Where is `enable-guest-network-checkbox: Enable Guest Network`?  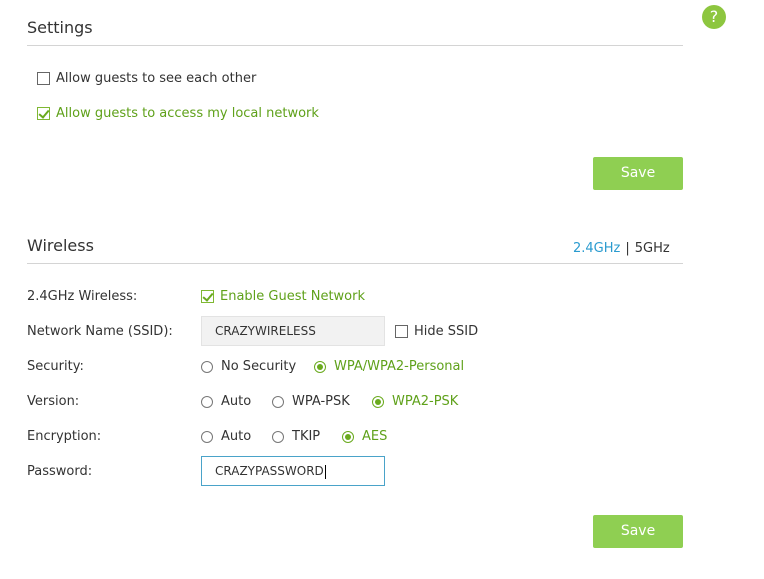 enable-guest-network-checkbox: Enable Guest Network is located at coordinates (283, 296).